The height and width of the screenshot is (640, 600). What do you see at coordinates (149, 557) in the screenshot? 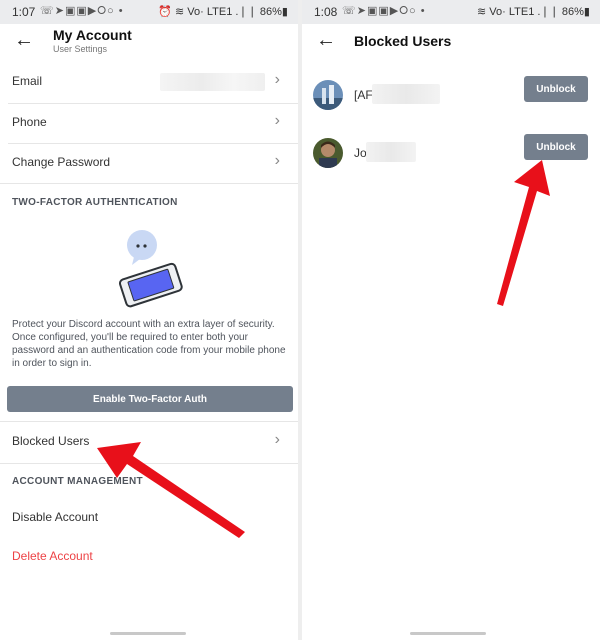
I see `delete-account-row: Delete Account` at bounding box center [149, 557].